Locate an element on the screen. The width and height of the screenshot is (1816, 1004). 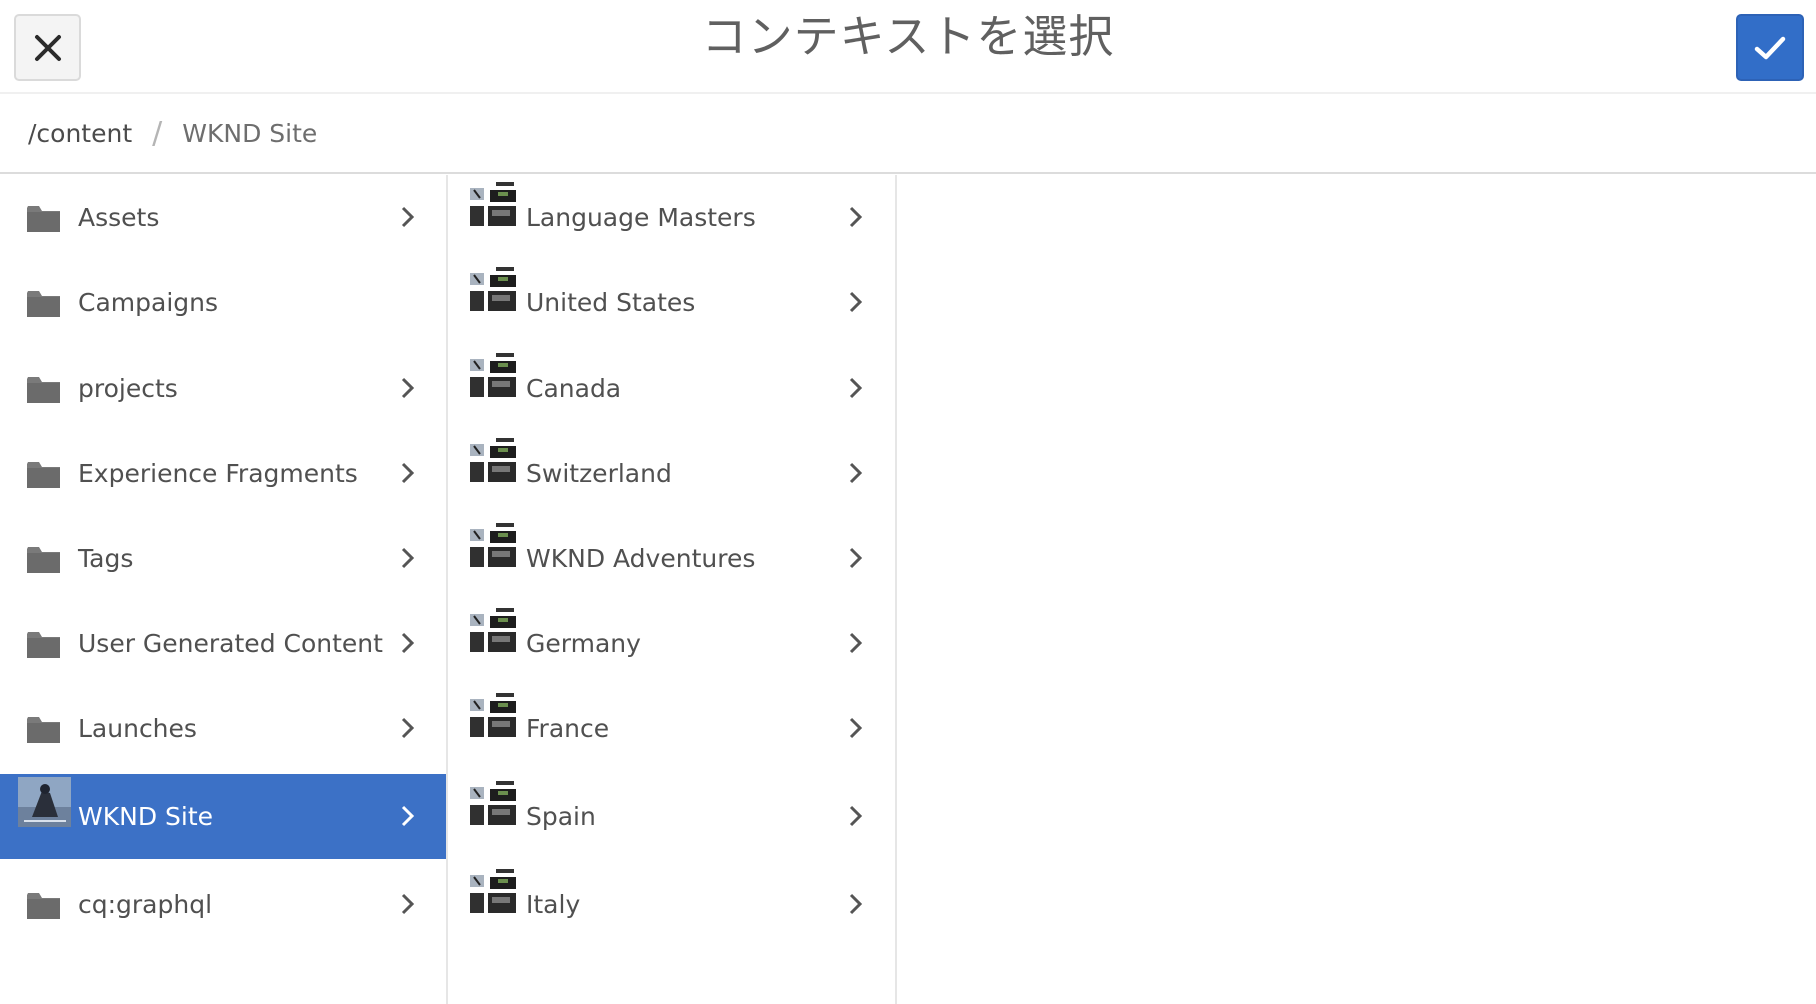
column-item-tags: Tags is located at coordinates (223, 558).